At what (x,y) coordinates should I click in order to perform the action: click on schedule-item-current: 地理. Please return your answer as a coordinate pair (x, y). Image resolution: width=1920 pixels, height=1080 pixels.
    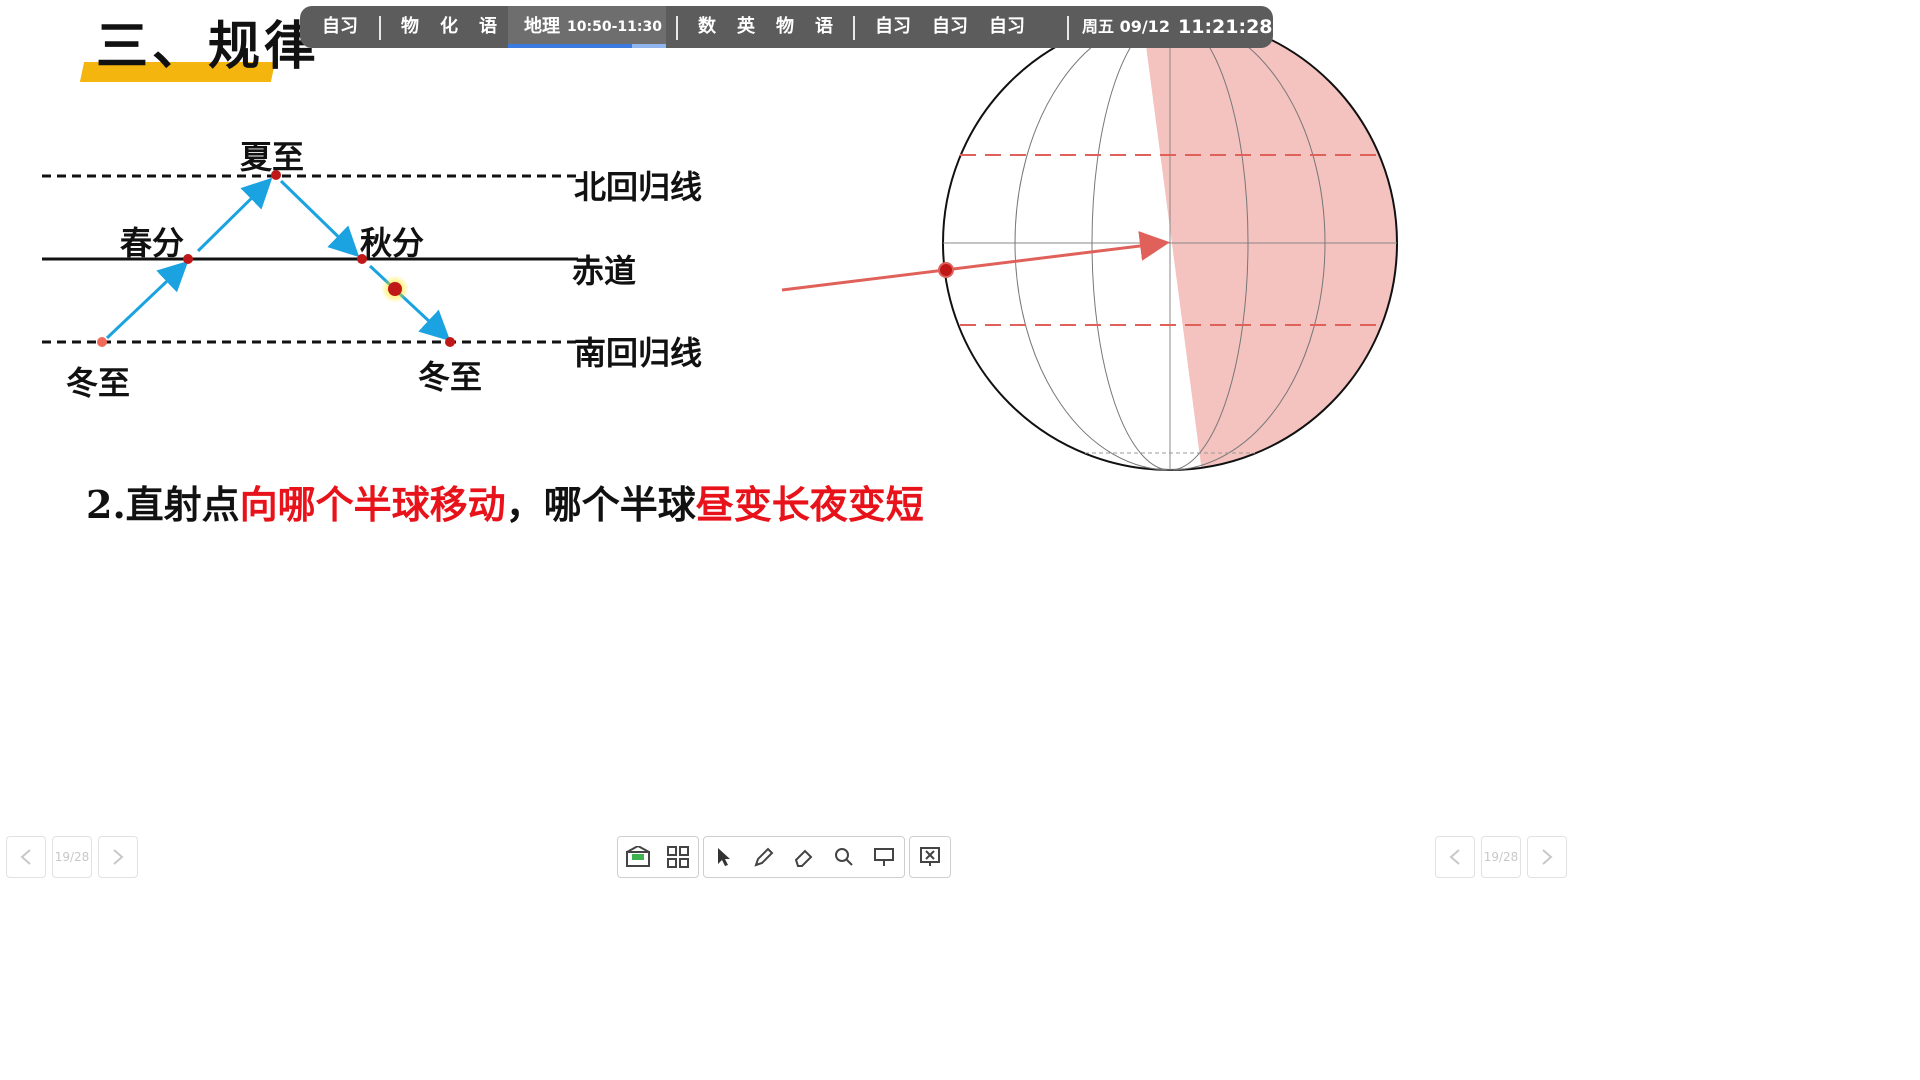
    Looking at the image, I should click on (542, 26).